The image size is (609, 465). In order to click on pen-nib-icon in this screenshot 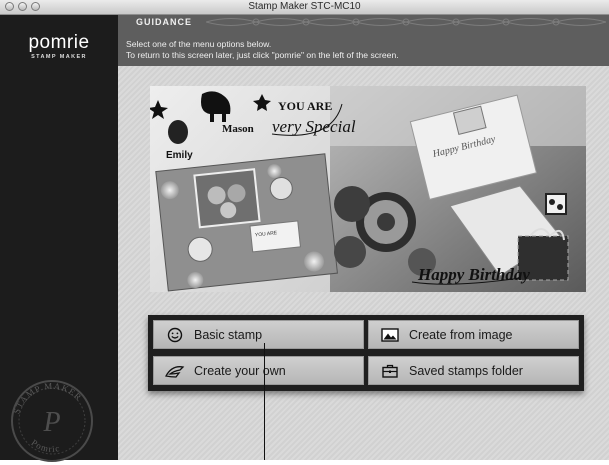, I will do `click(175, 371)`.